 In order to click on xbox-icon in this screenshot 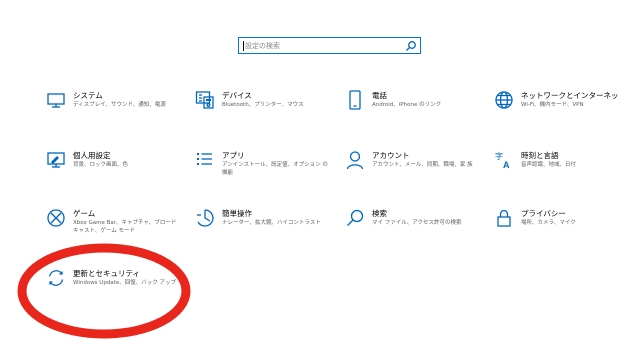, I will do `click(56, 218)`.